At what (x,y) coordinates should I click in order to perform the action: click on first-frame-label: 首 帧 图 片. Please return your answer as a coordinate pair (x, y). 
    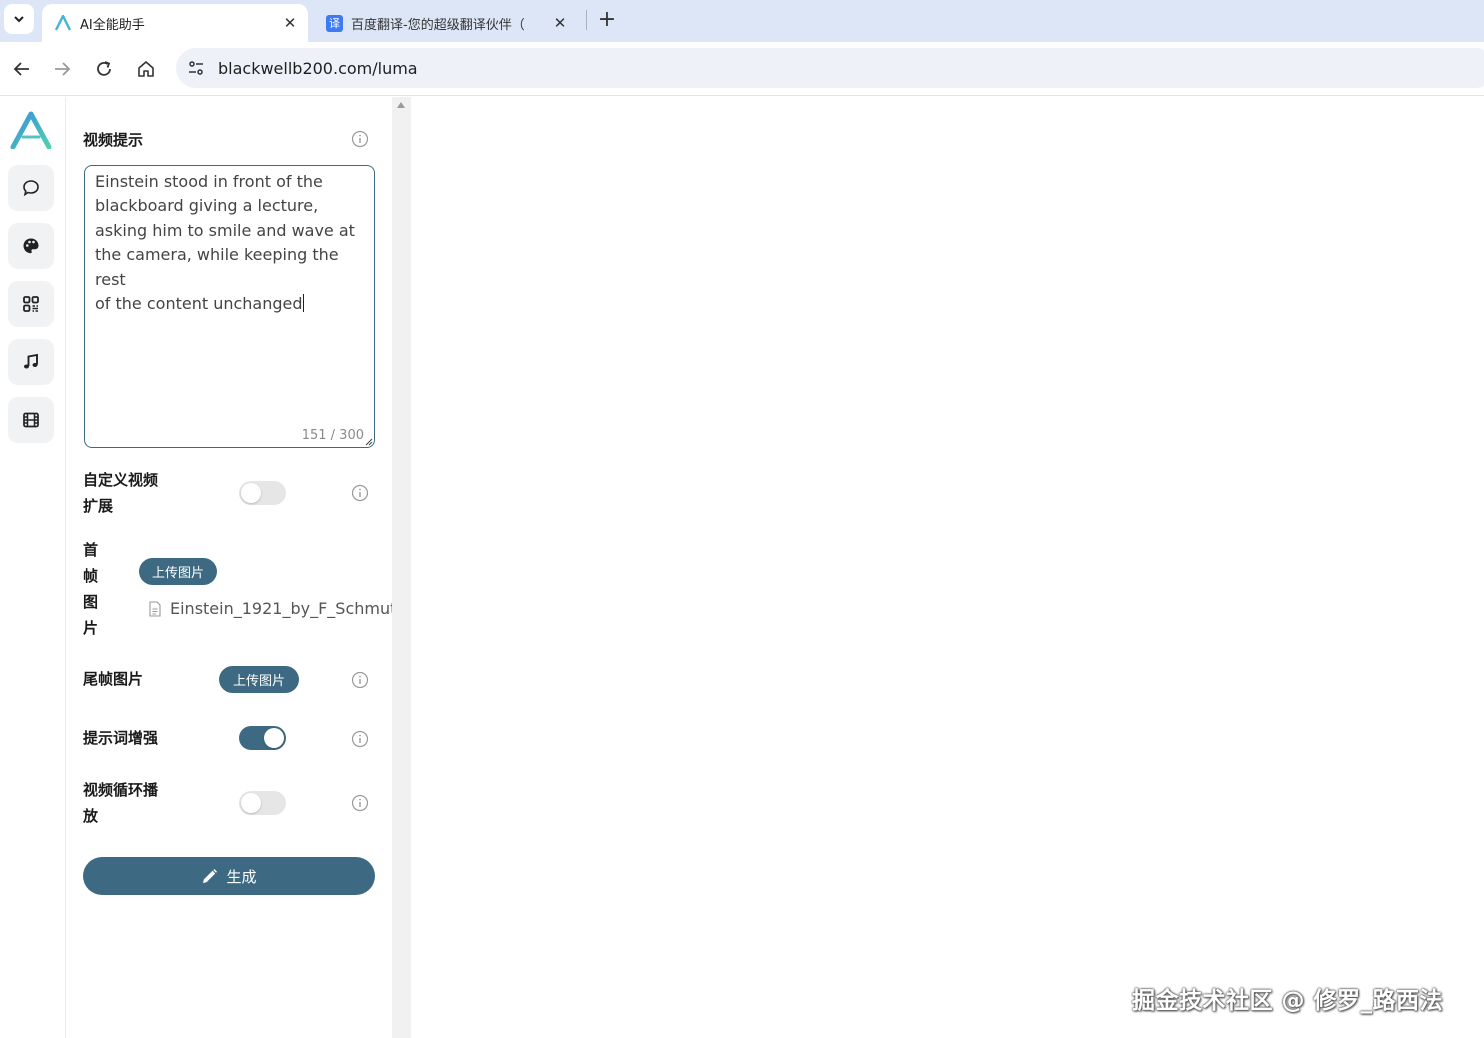
    Looking at the image, I should click on (90, 589).